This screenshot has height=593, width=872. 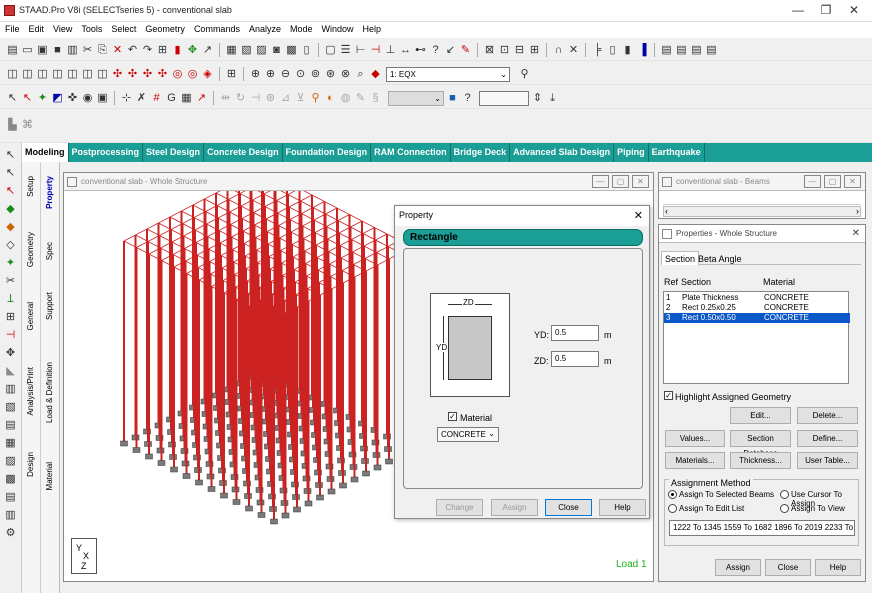 I want to click on menu-geometry: Geometry, so click(x=164, y=28).